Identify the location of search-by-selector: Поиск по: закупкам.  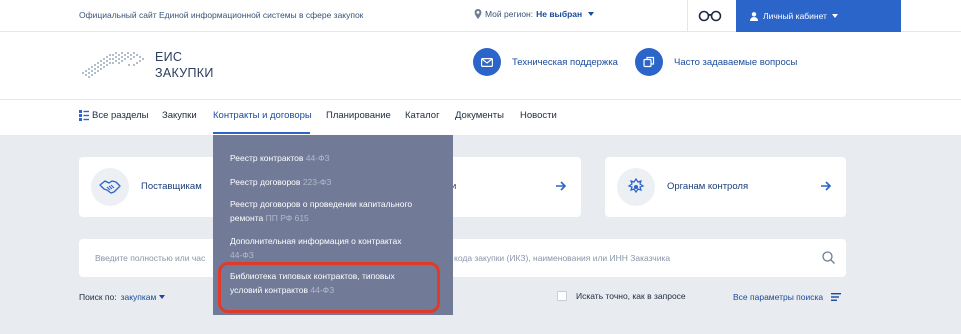
(122, 297).